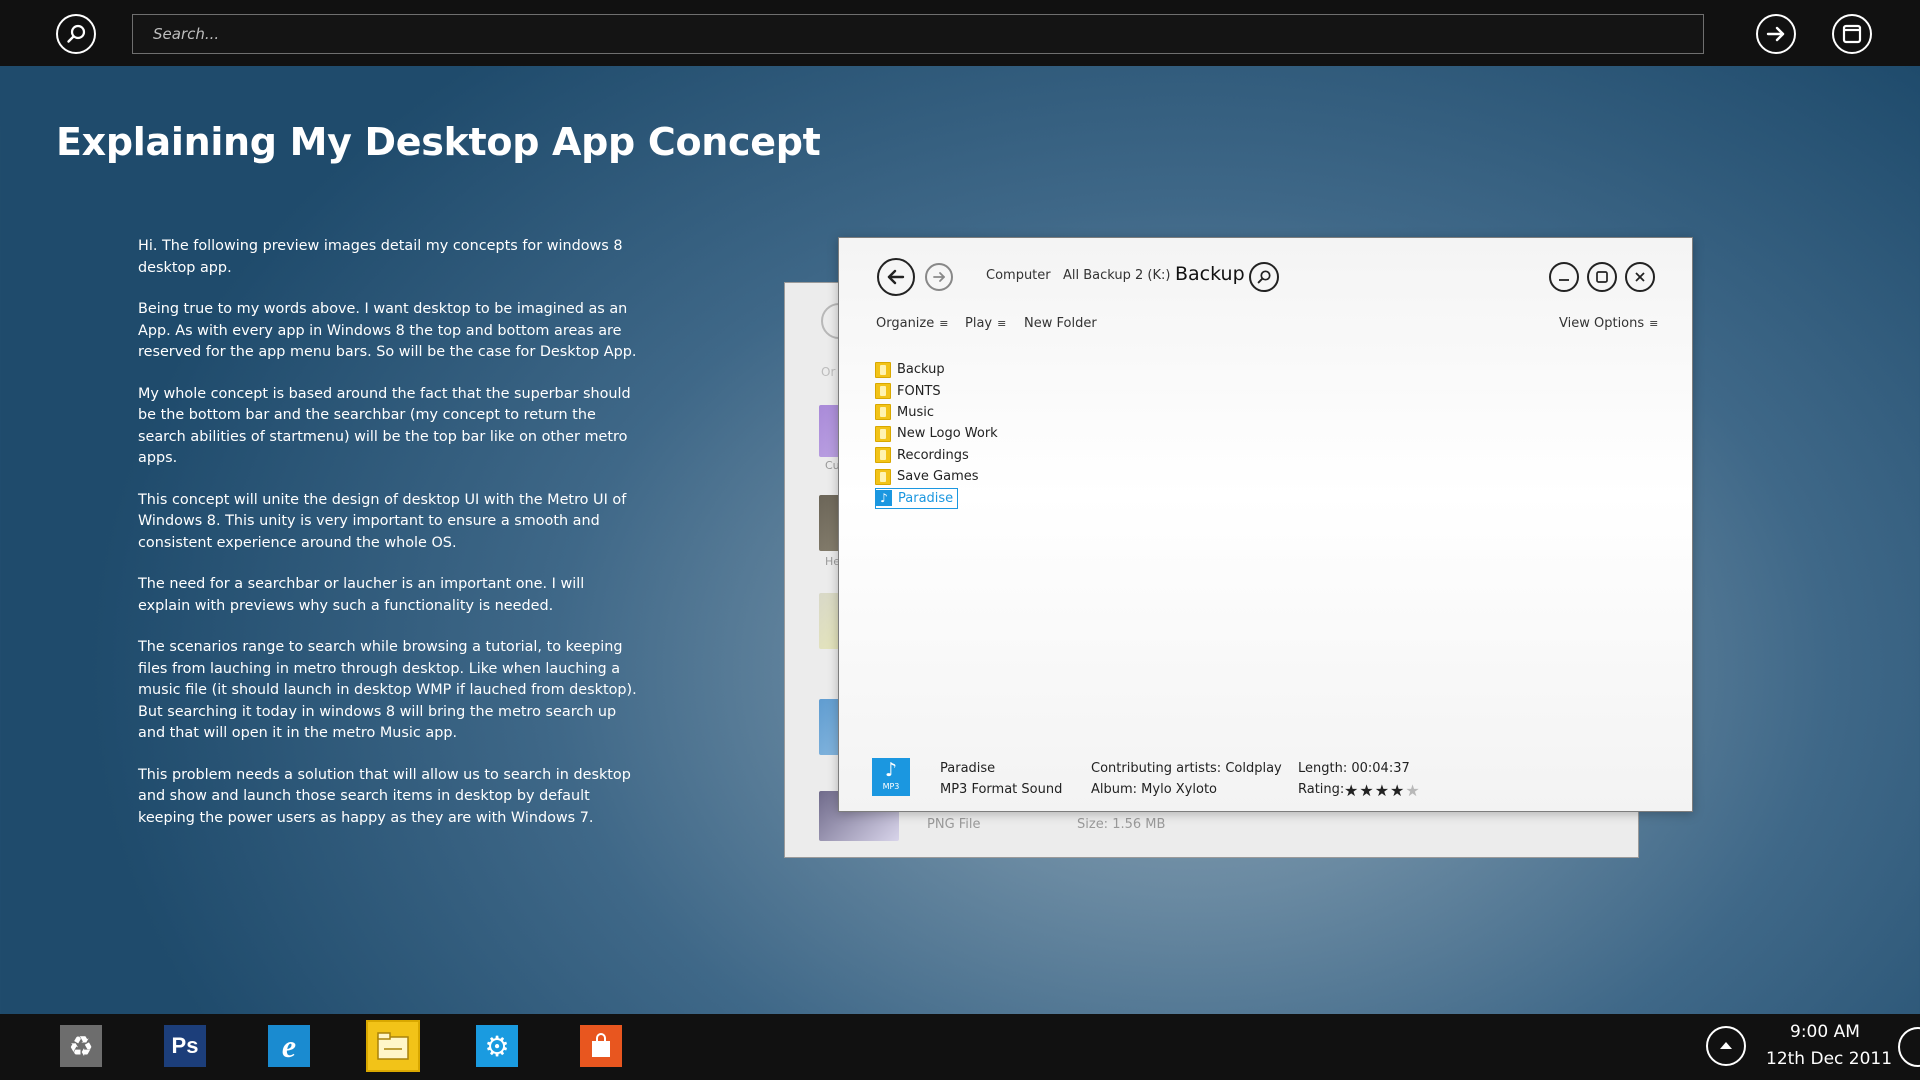  Describe the element at coordinates (1909, 1047) in the screenshot. I see `power-icon` at that location.